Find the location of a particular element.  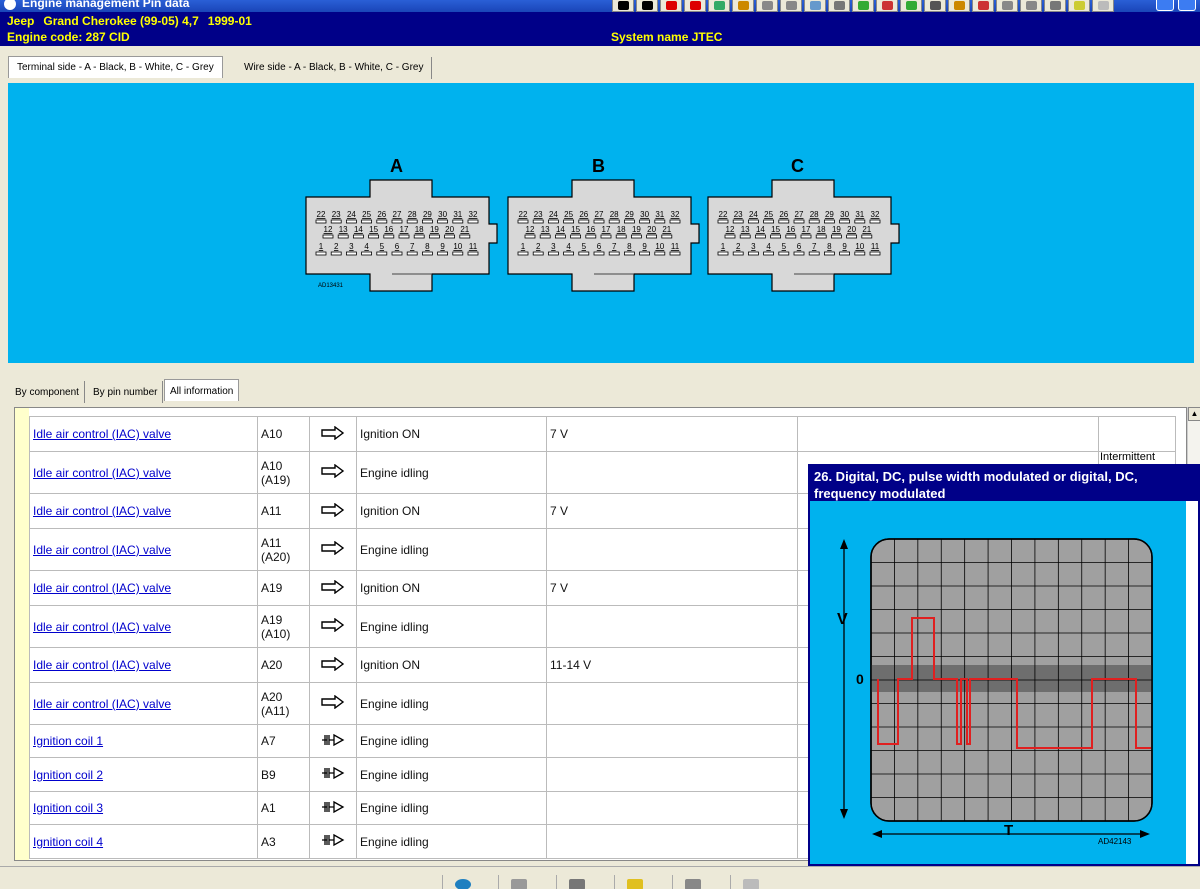

car-icon is located at coordinates (935, 6).